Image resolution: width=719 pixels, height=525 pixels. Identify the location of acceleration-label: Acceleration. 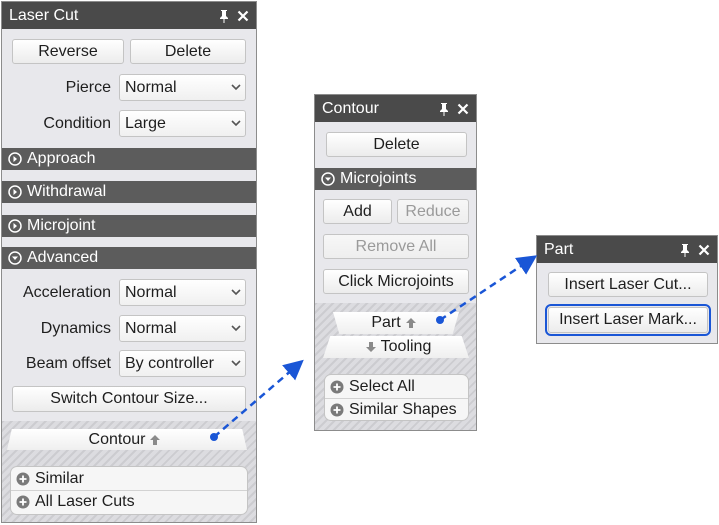
(66, 292).